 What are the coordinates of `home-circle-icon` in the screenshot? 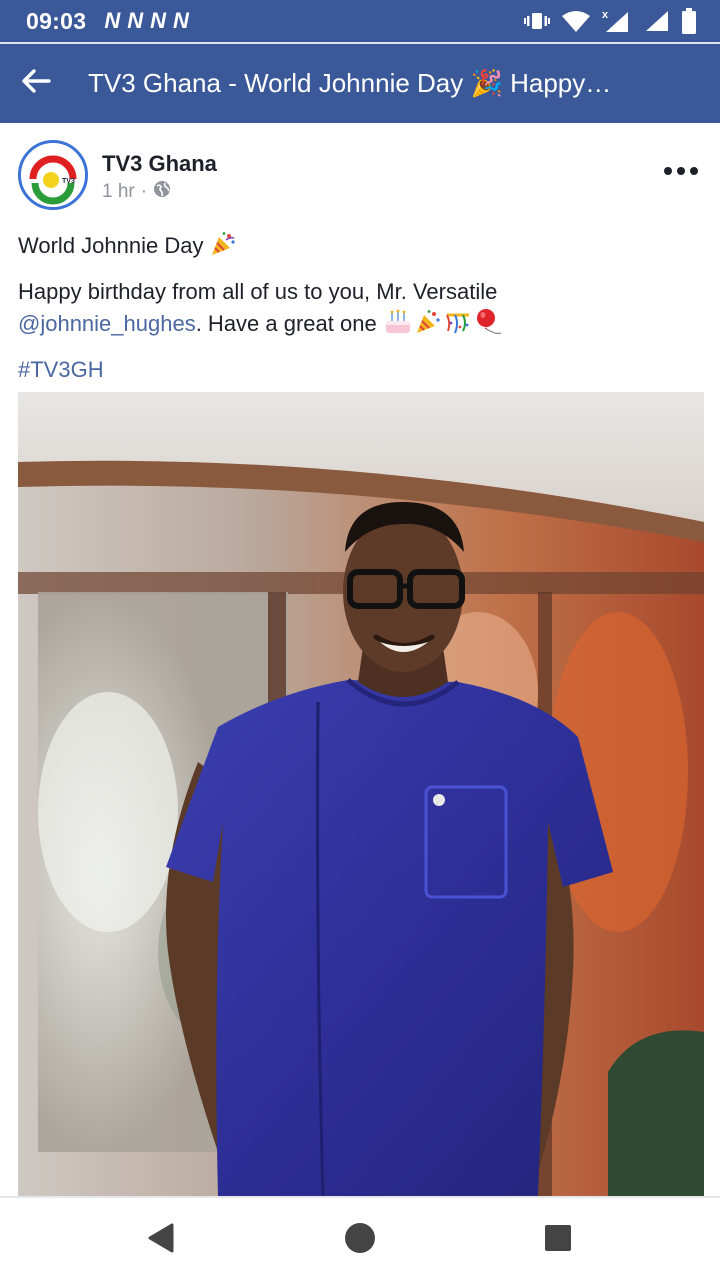 It's located at (360, 1240).